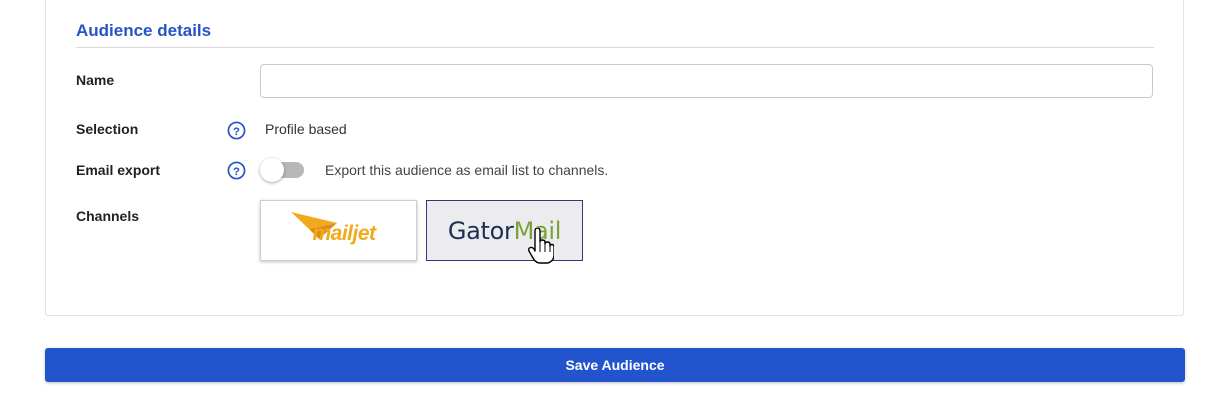 The width and height of the screenshot is (1229, 397). What do you see at coordinates (108, 216) in the screenshot?
I see `channels-label: Channels` at bounding box center [108, 216].